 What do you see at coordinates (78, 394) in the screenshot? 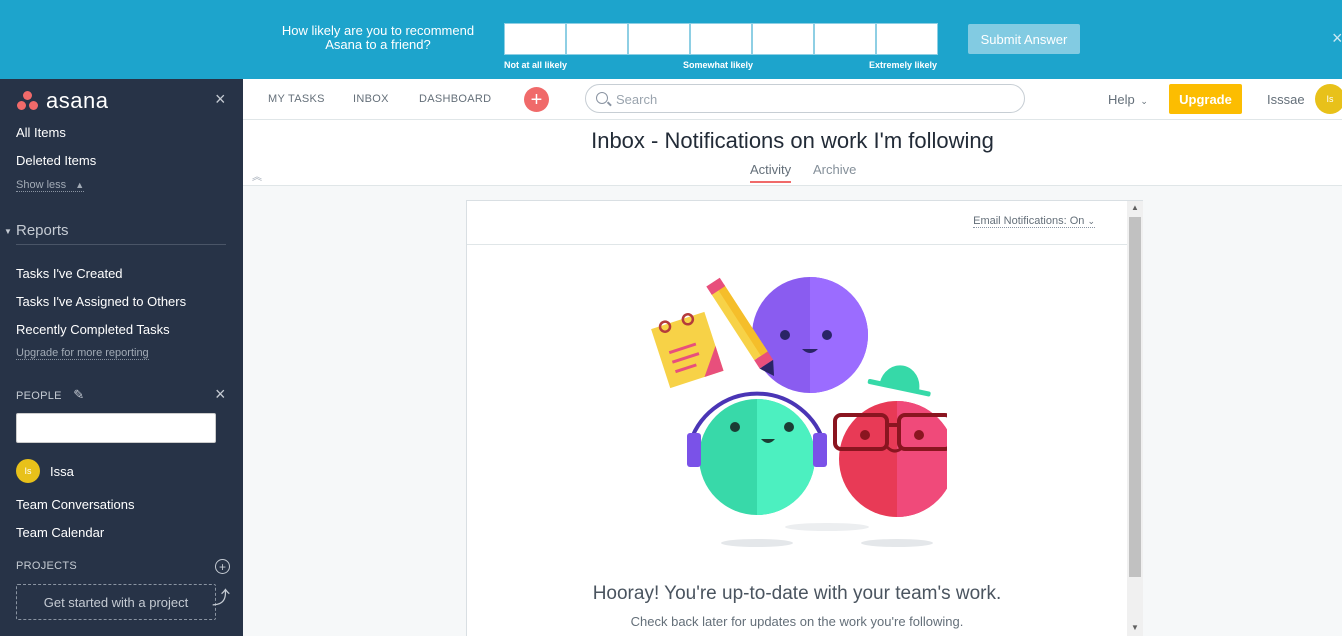
I see `pencil-icon: ✎` at bounding box center [78, 394].